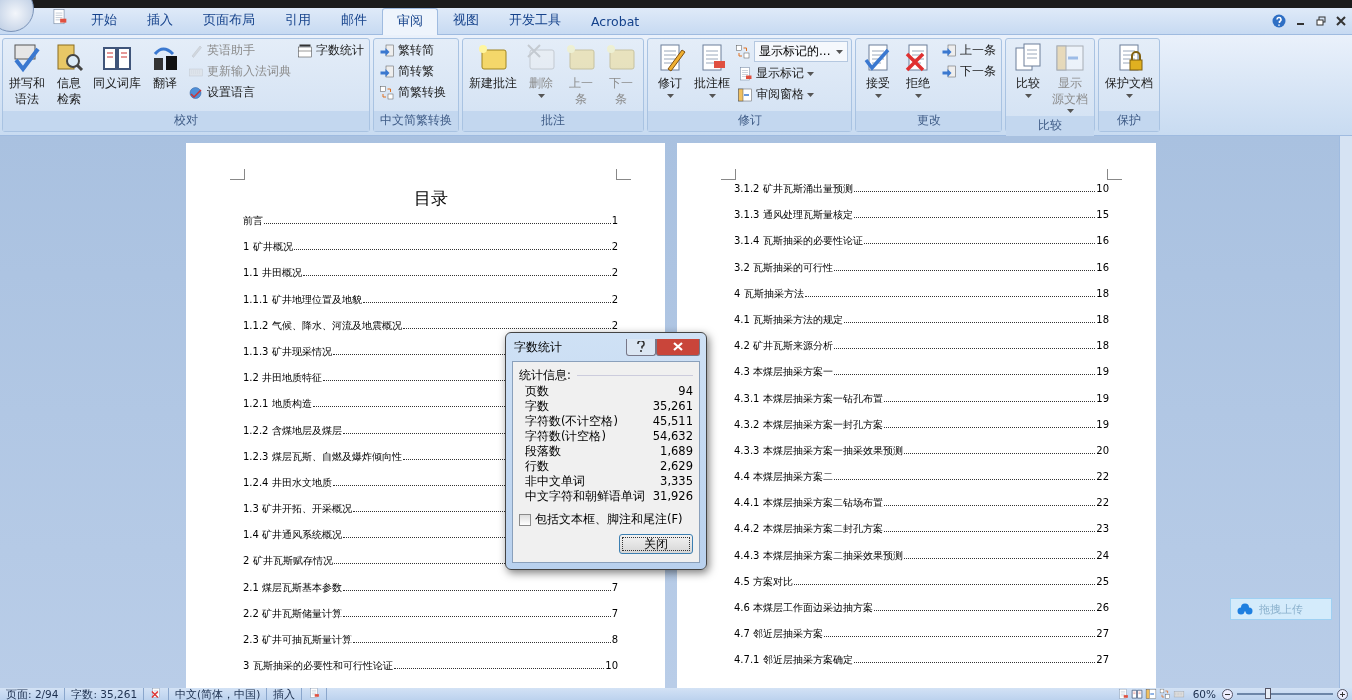 This screenshot has height=700, width=1352. I want to click on ribbon-button: 上一条, so click(969, 50).